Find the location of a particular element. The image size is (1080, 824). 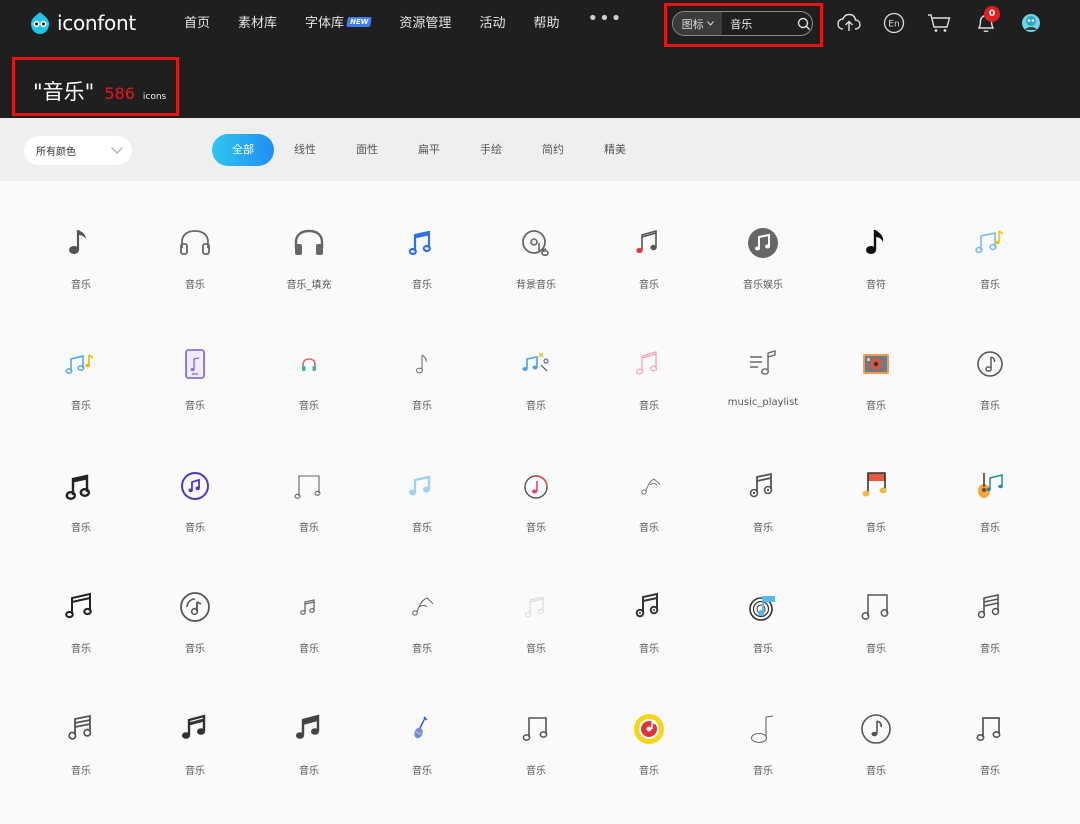

nav-more-button: ••• is located at coordinates (604, 18).